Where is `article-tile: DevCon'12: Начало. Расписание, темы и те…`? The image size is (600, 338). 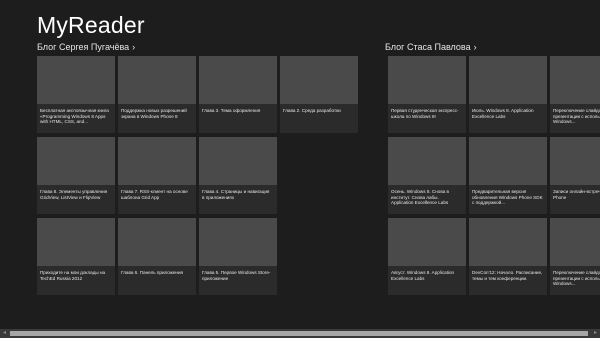
article-tile: DevCon'12: Начало. Расписание, темы и те… is located at coordinates (508, 256).